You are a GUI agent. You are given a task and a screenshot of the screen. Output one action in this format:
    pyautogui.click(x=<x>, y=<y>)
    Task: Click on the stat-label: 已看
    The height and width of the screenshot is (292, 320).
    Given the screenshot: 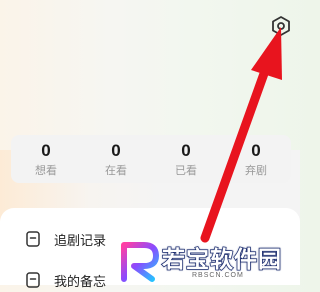 What is the action you would take?
    pyautogui.click(x=186, y=170)
    